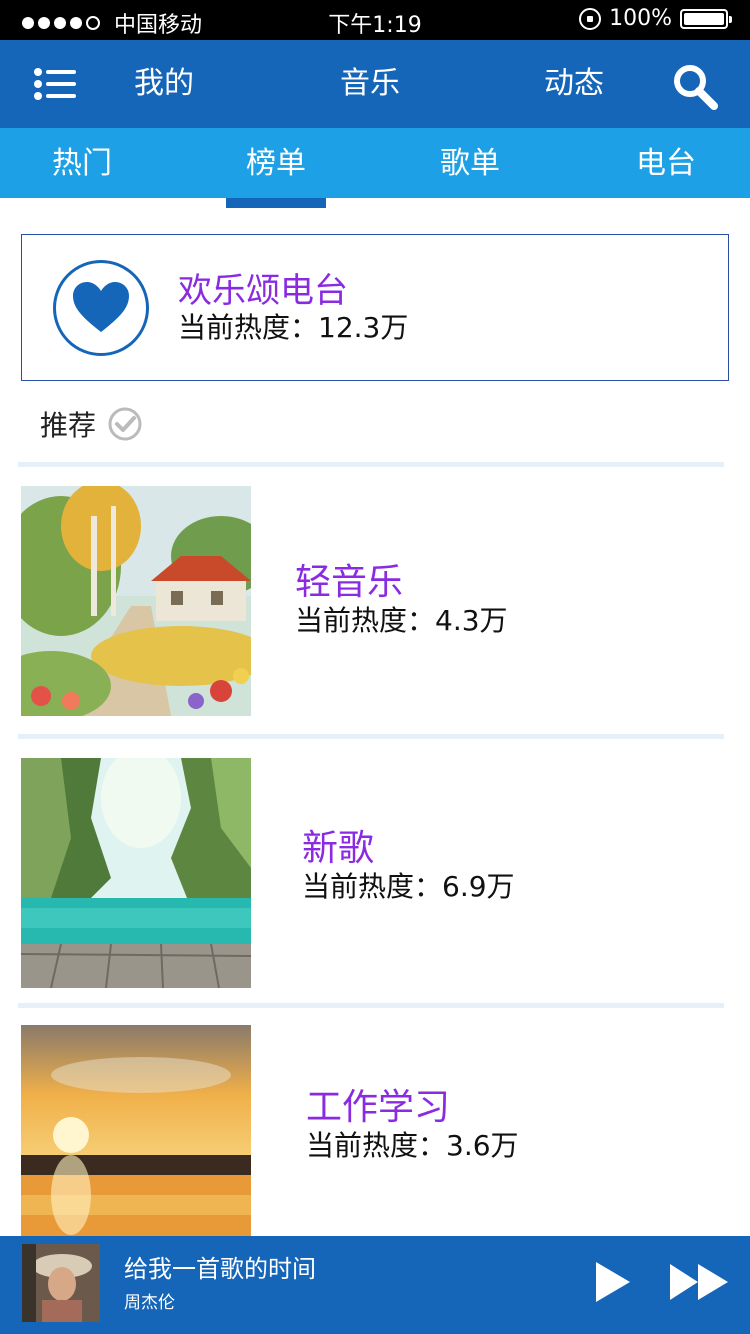  I want to click on item-heat: 当前热度：3.6万, so click(412, 1145).